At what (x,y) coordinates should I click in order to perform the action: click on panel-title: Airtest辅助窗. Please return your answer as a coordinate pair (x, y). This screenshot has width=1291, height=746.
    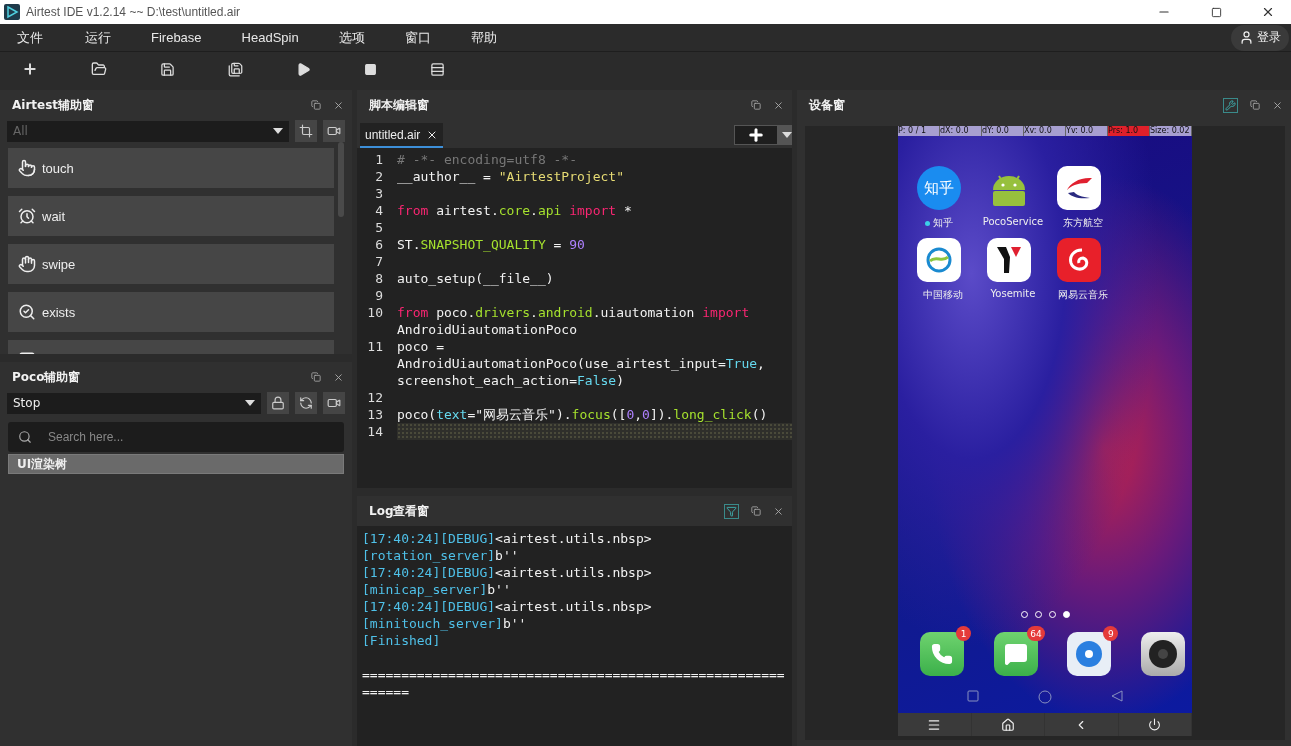
    Looking at the image, I should click on (54, 105).